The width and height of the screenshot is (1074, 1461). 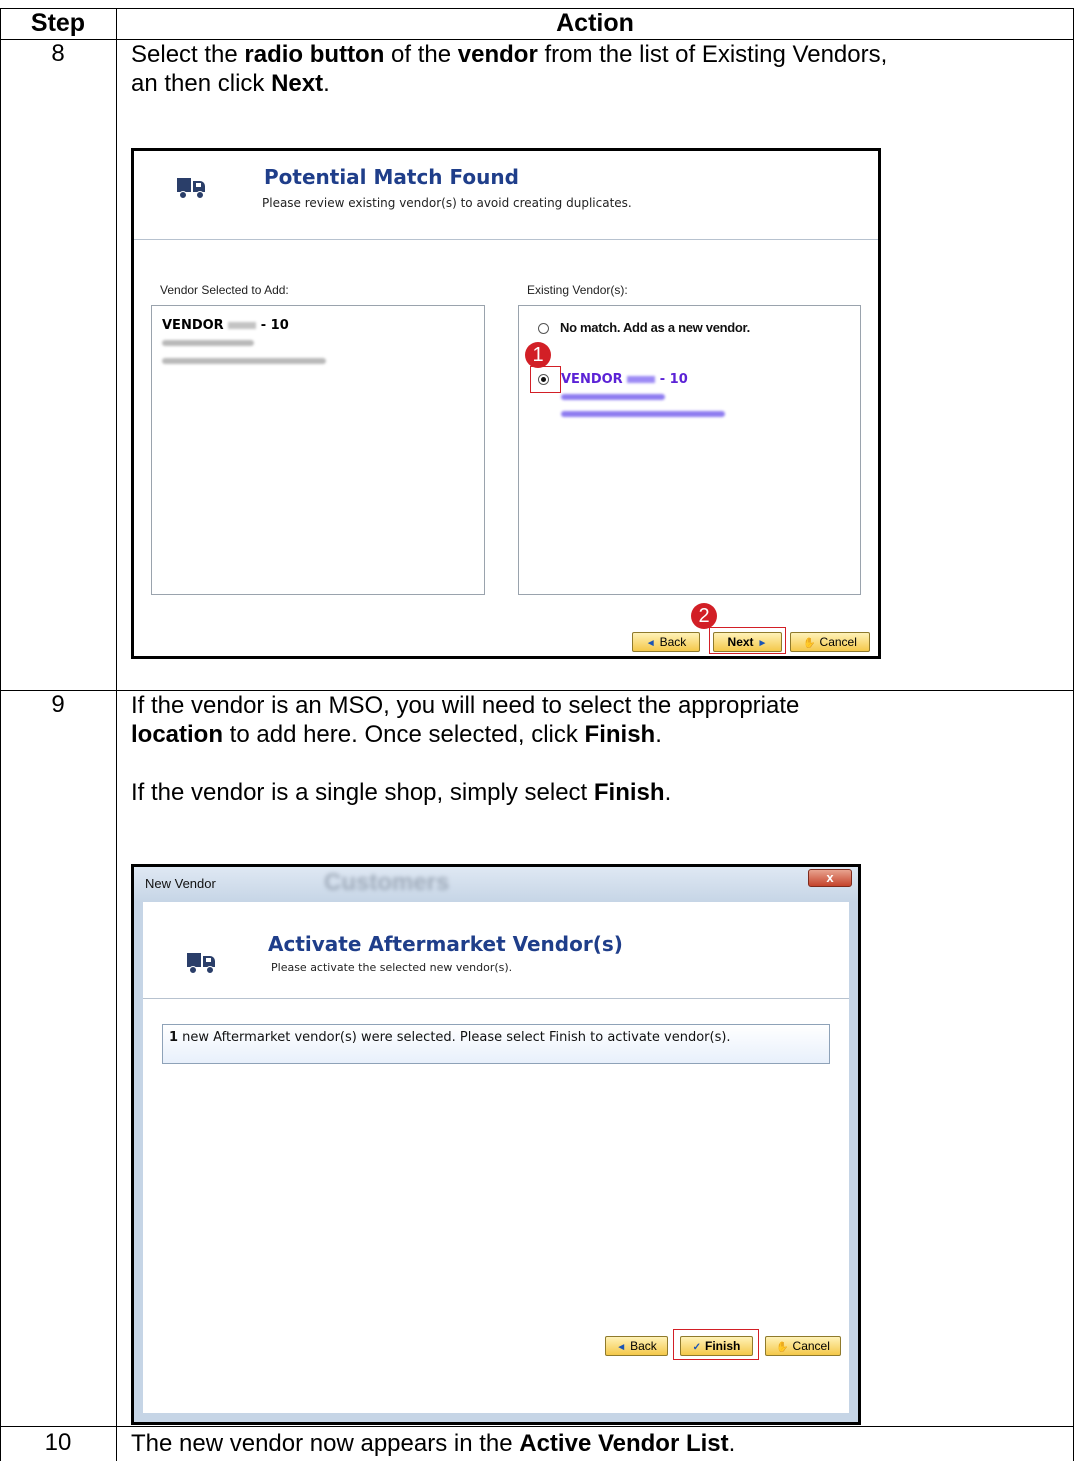 I want to click on arrow-right-icon: ►, so click(x=762, y=643).